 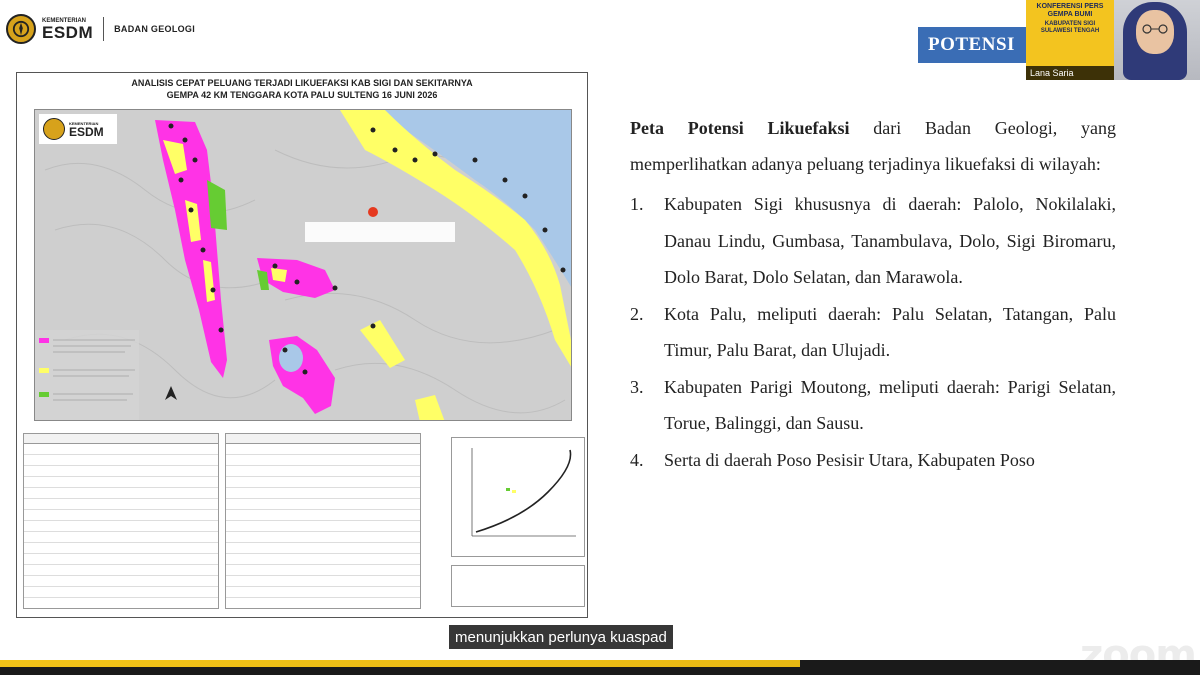 What do you see at coordinates (21, 29) in the screenshot?
I see `esdm-emblem-icon` at bounding box center [21, 29].